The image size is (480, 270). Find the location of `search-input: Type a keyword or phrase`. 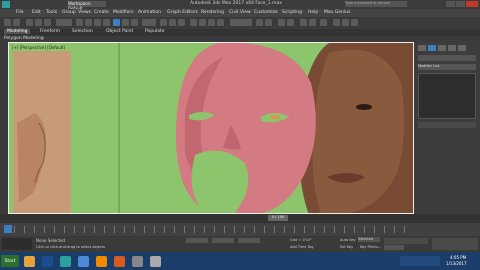

search-input: Type a keyword or phrase is located at coordinates (376, 4).